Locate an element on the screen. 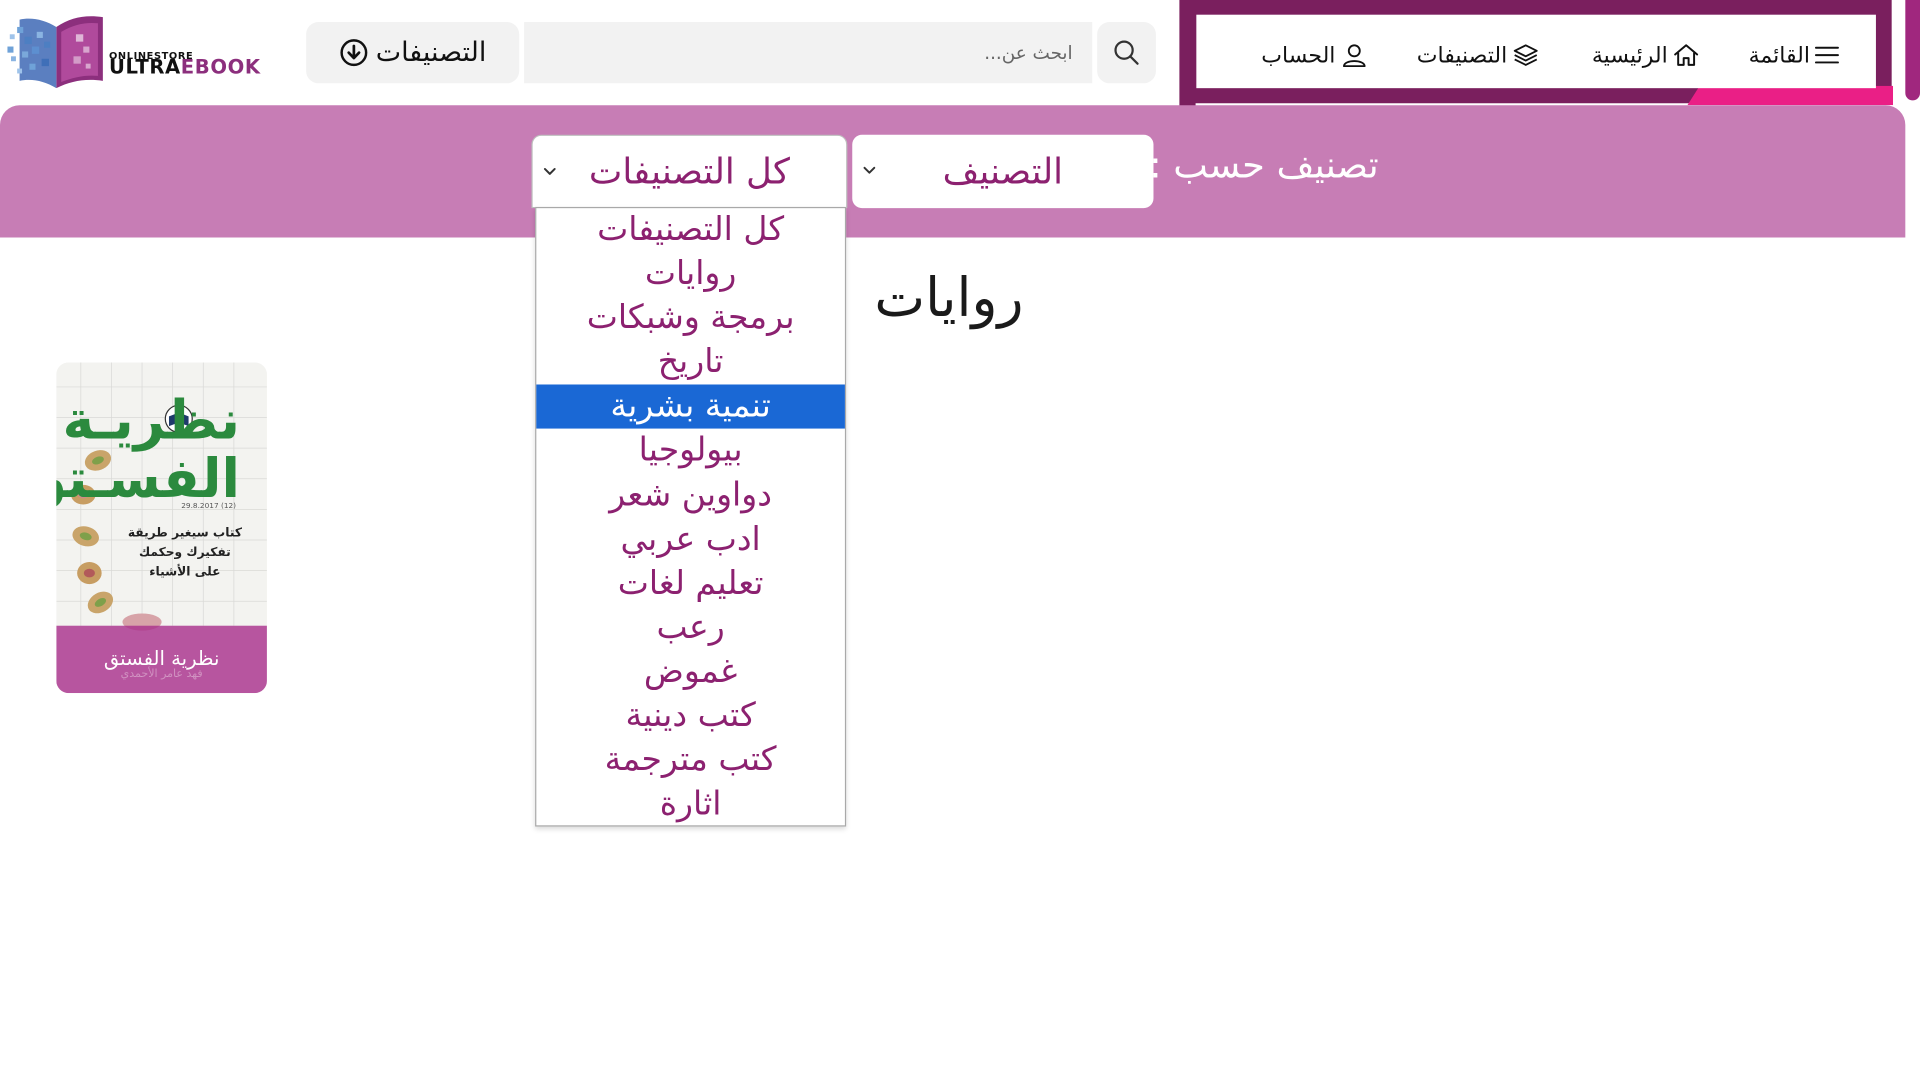  cover-tagline-2: تفكيرك وحكمك is located at coordinates (184, 553).